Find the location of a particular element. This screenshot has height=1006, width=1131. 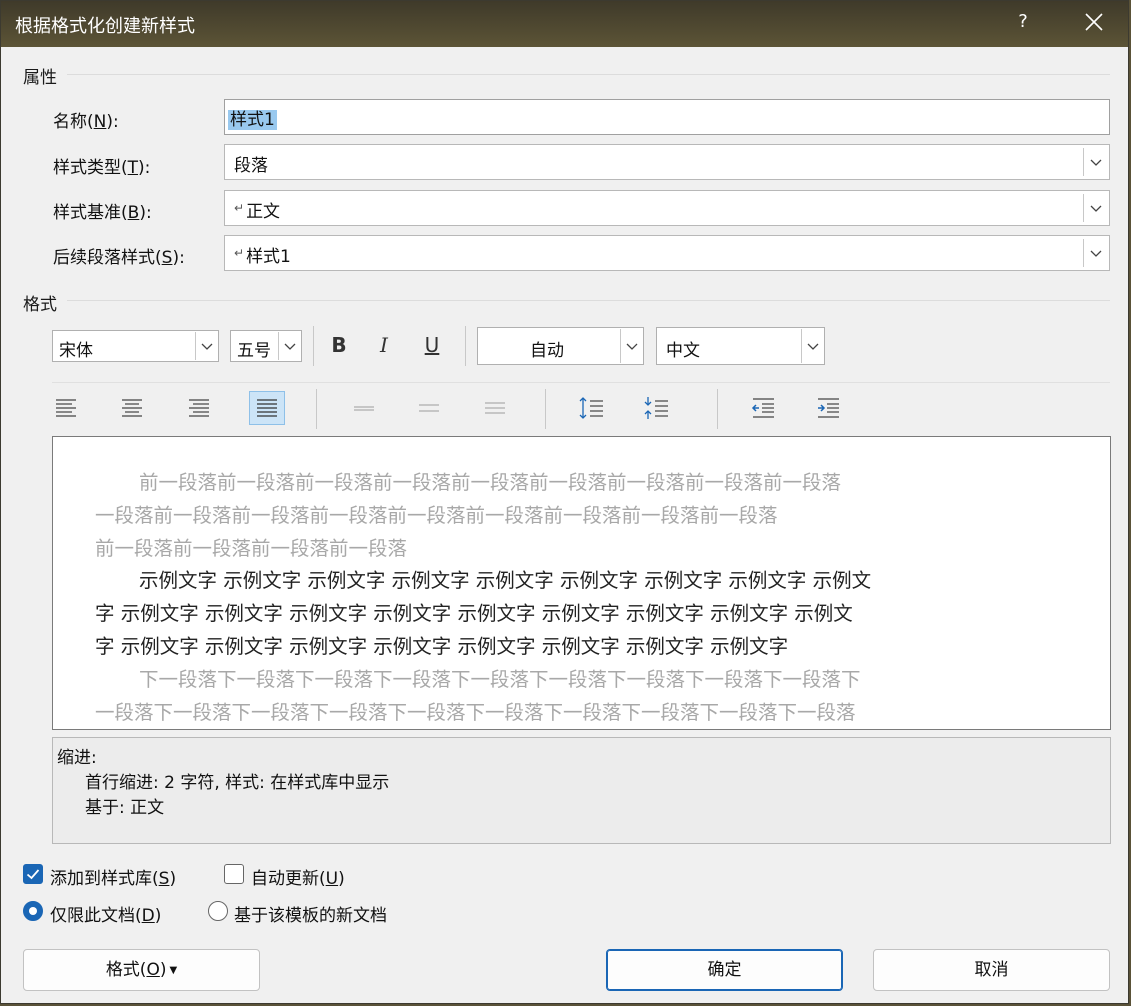

one-half-spacing-button is located at coordinates (429, 408).